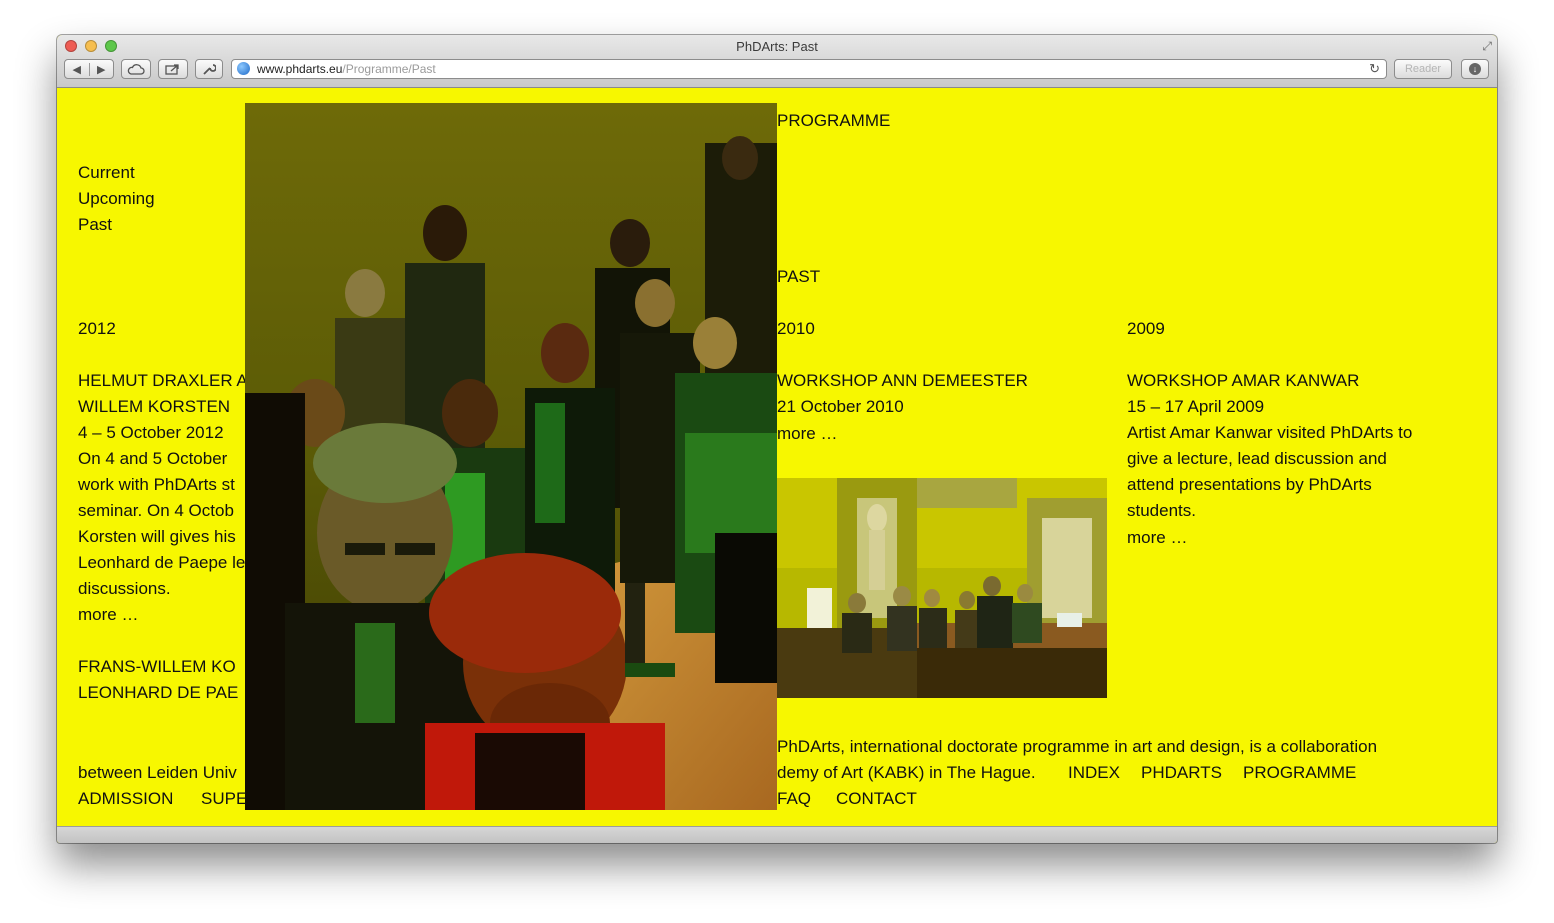 Image resolution: width=1554 pixels, height=923 pixels. What do you see at coordinates (906, 772) in the screenshot?
I see `footer-text-fragment: demy of Art (KABK) in The Hague.` at bounding box center [906, 772].